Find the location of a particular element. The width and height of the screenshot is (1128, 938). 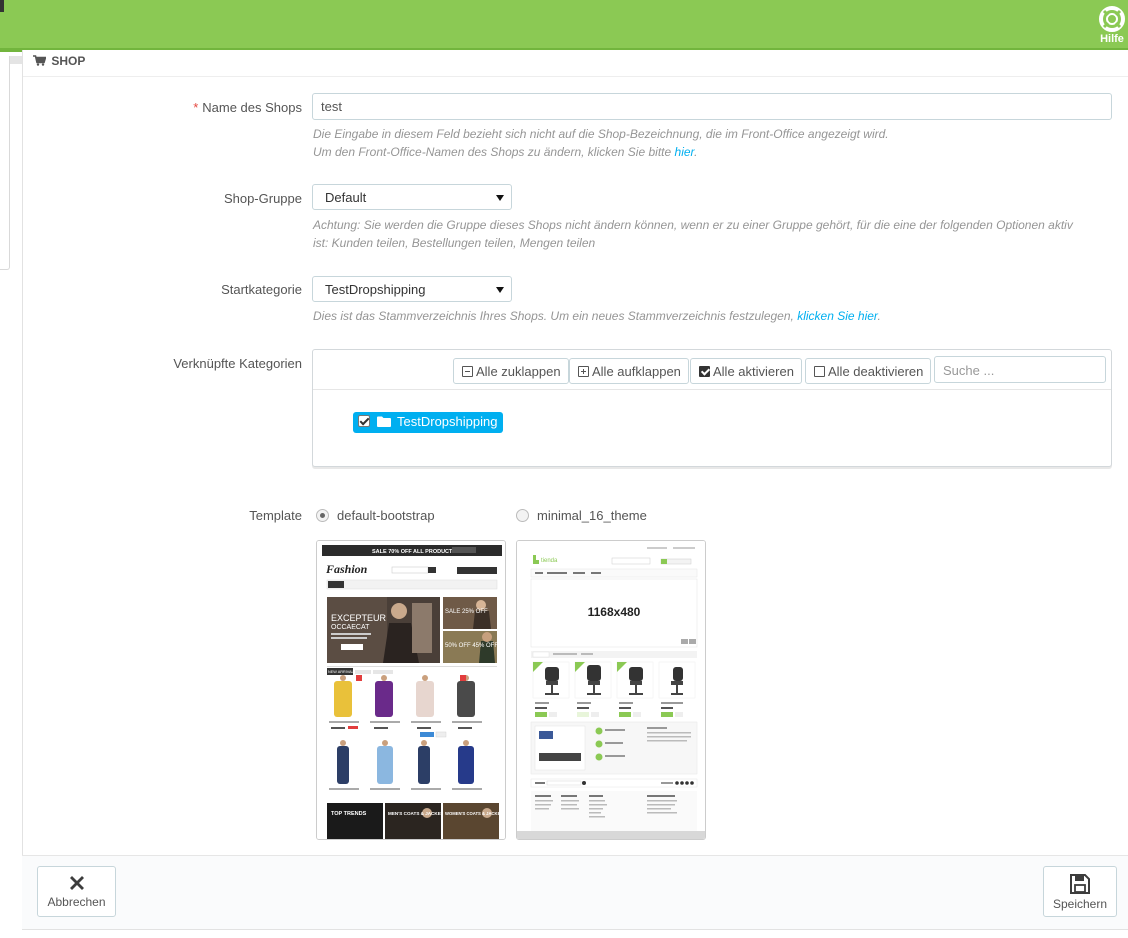

folder-icon is located at coordinates (383, 421).